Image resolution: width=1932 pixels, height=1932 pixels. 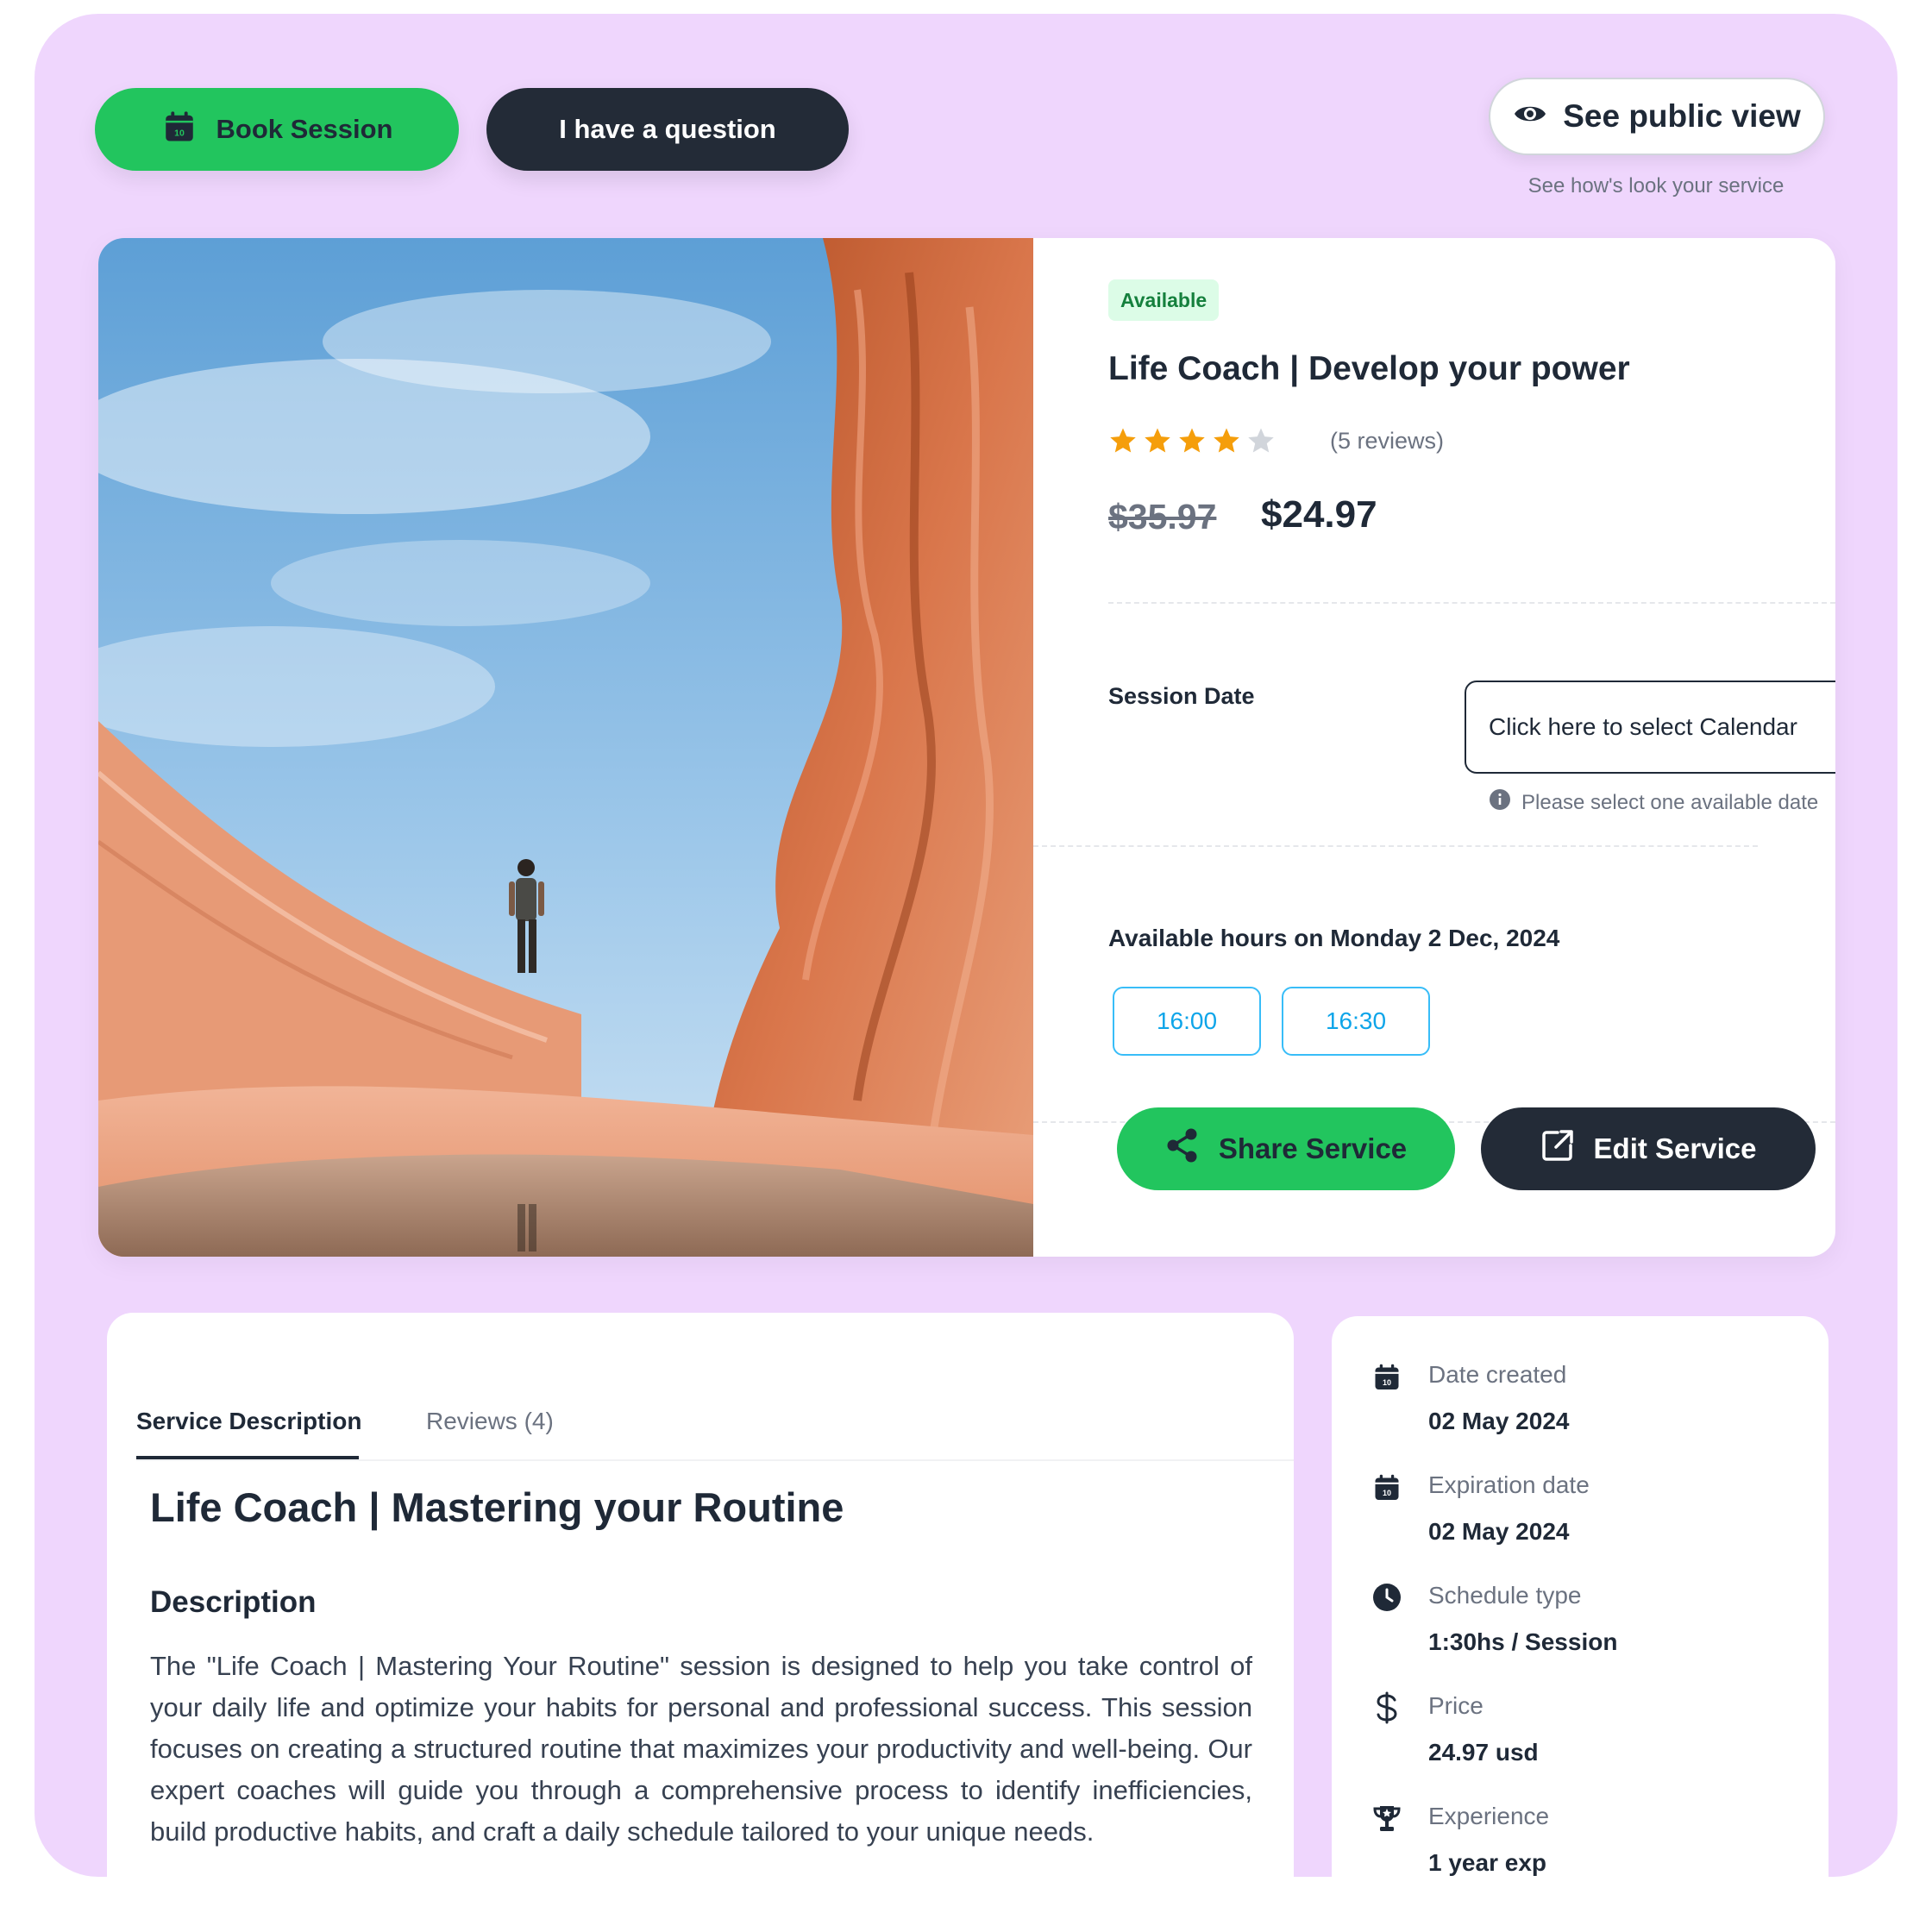 I want to click on available-hours-label: Available hours on Monday 2 Dec, 2024, so click(x=1334, y=938).